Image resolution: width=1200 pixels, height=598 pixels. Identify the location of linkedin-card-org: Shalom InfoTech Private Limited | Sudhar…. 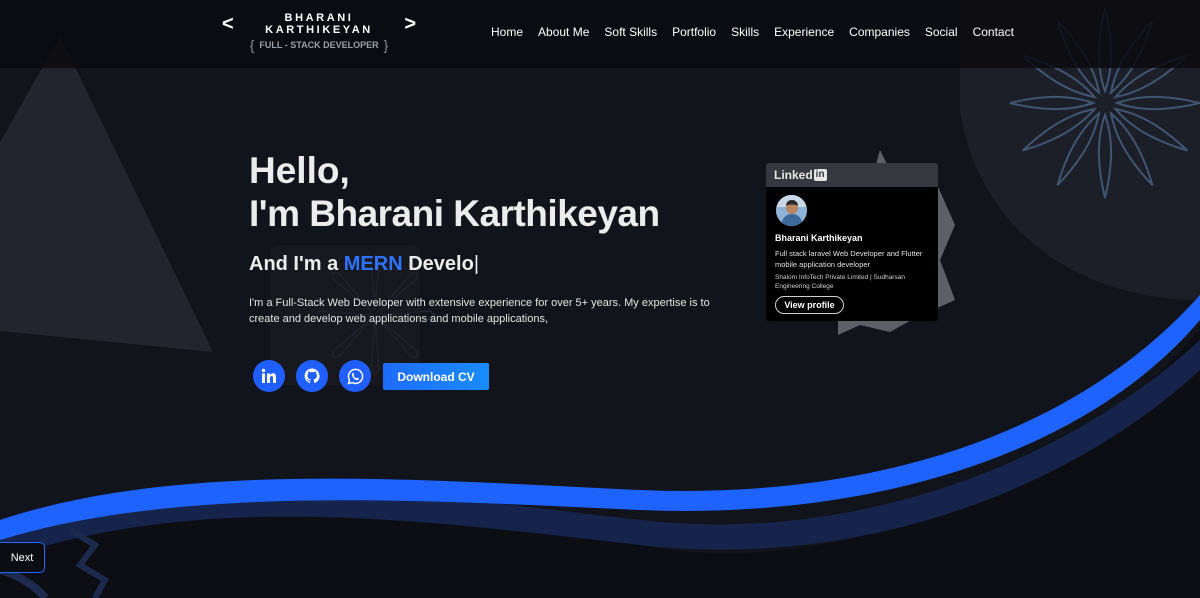
(840, 282).